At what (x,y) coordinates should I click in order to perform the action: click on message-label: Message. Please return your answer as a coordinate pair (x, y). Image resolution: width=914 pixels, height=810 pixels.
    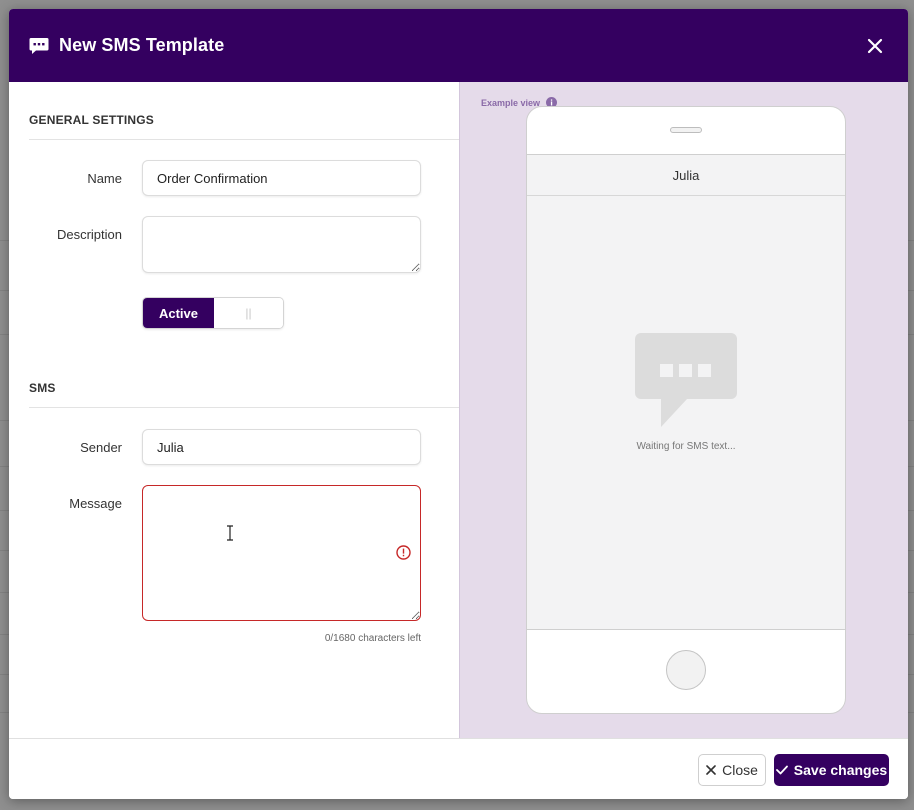
    Looking at the image, I should click on (95, 503).